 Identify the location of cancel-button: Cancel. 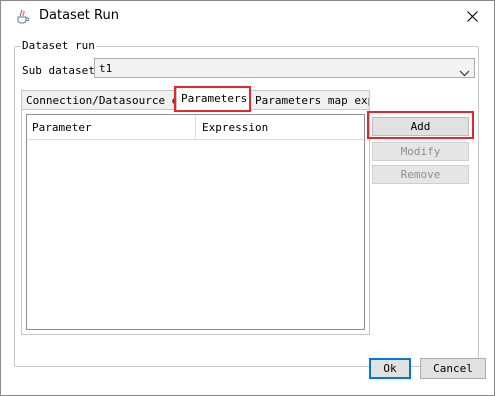
(453, 368).